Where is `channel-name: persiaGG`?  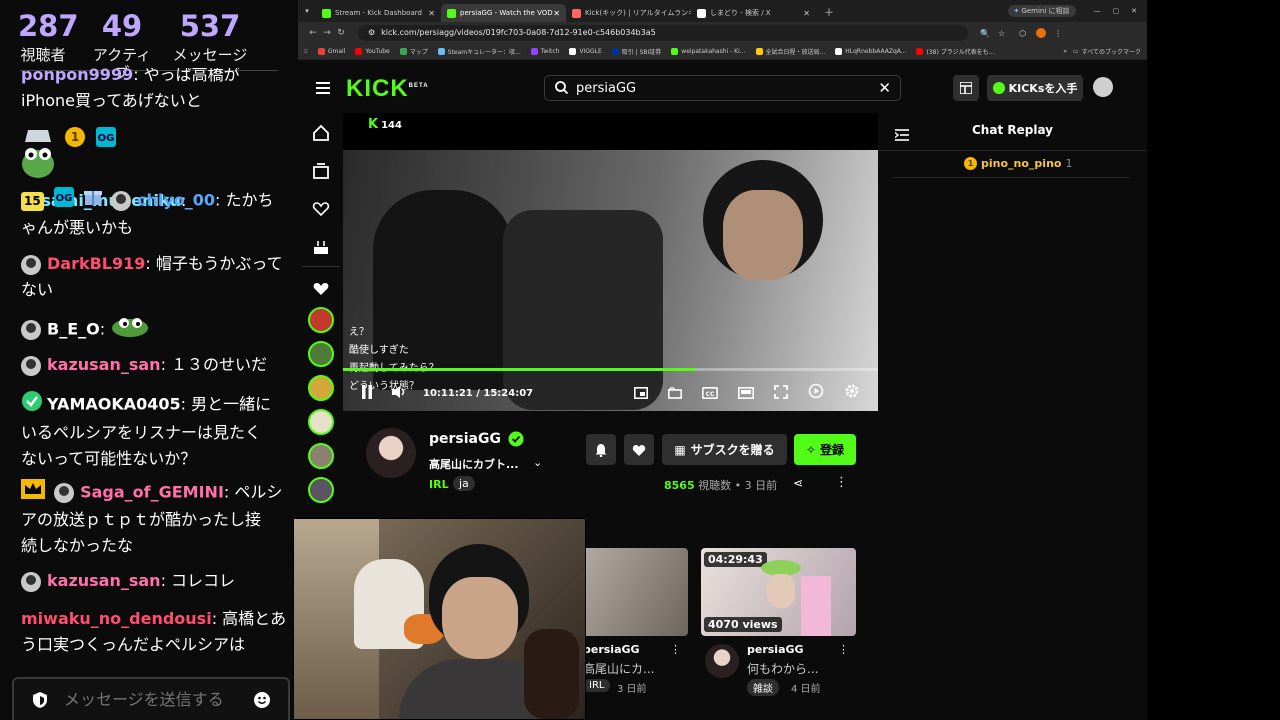 channel-name: persiaGG is located at coordinates (465, 439).